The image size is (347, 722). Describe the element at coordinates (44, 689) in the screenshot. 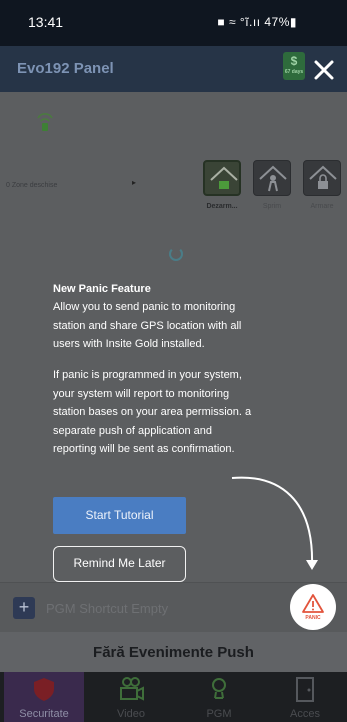

I see `shield-icon` at that location.